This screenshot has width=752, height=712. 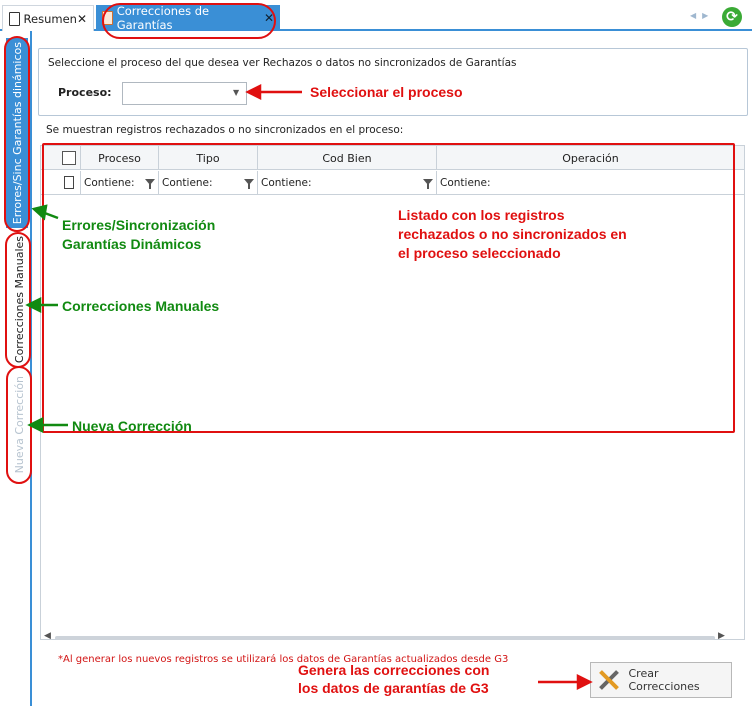 I want to click on annotation-list-2: rechazados o no sincronizados en, so click(x=512, y=234).